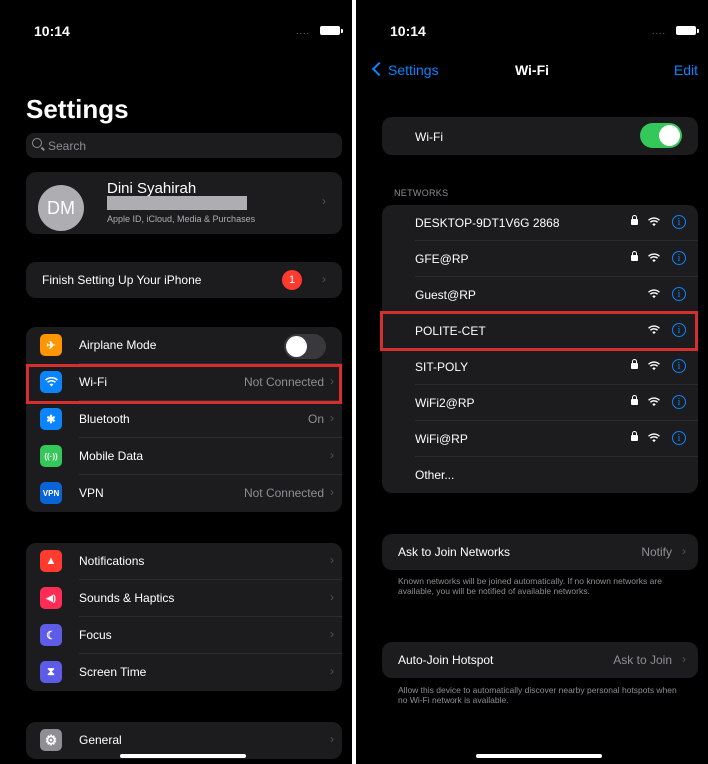 Image resolution: width=708 pixels, height=764 pixels. Describe the element at coordinates (37, 143) in the screenshot. I see `search-icon` at that location.